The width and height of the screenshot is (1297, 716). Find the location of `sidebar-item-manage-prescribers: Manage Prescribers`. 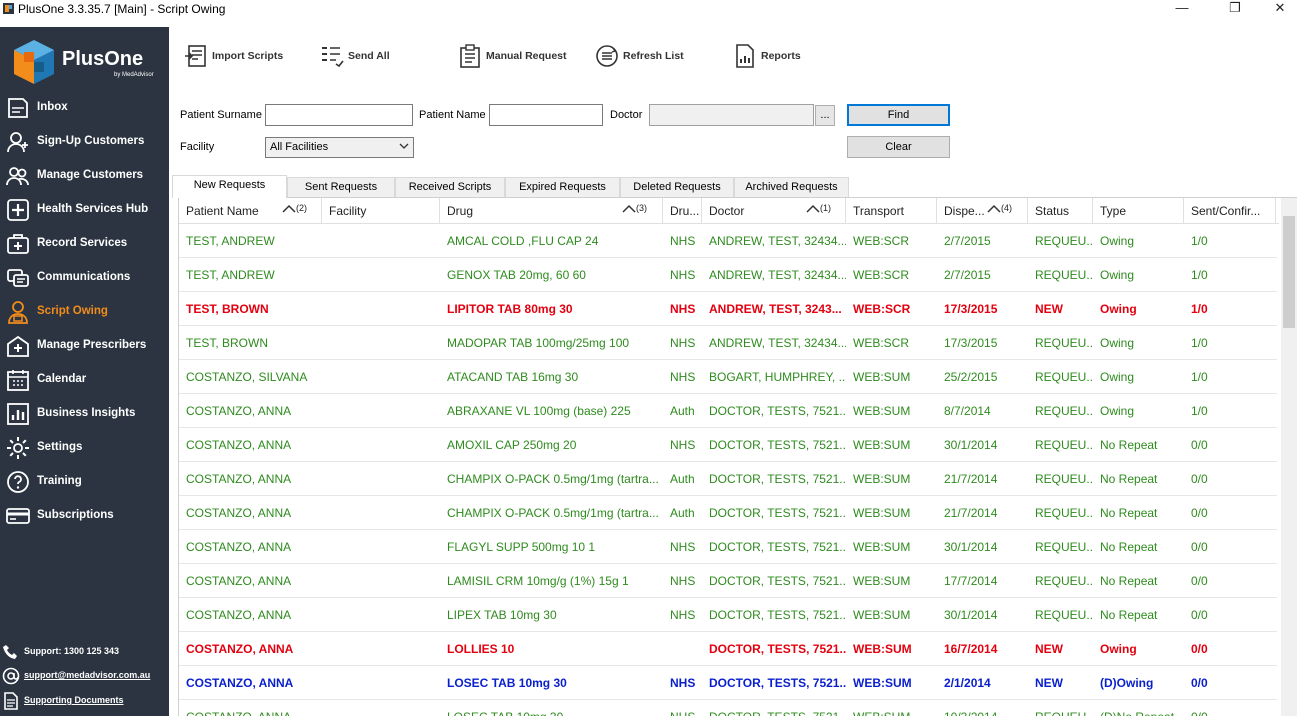

sidebar-item-manage-prescribers: Manage Prescribers is located at coordinates (84, 346).